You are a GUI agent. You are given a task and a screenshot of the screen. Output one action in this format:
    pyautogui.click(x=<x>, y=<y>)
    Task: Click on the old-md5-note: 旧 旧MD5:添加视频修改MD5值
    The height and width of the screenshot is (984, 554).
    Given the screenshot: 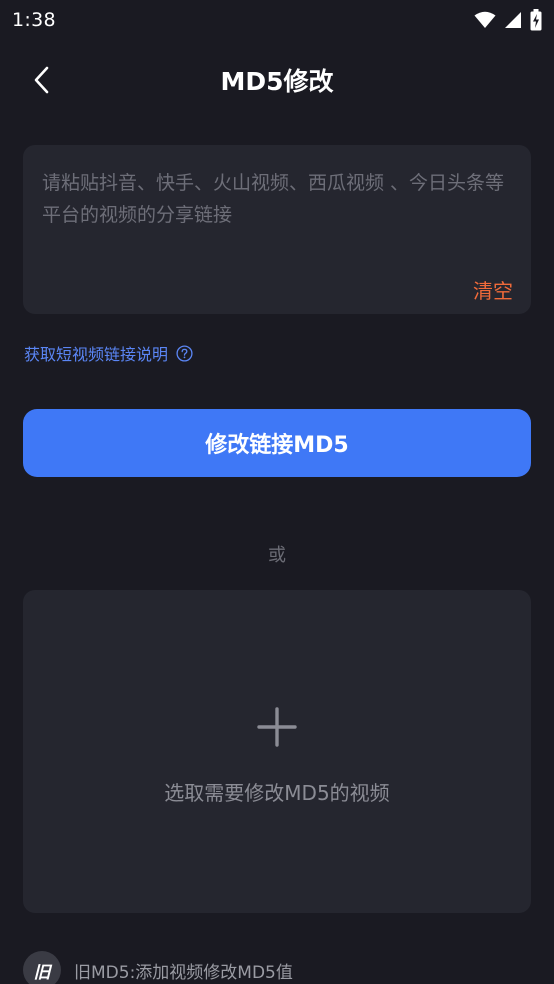 What is the action you would take?
    pyautogui.click(x=158, y=967)
    